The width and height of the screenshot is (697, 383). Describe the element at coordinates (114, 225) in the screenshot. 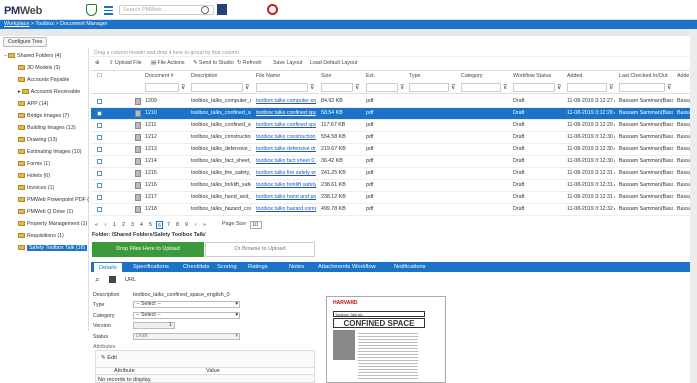

I see `pager-page: 1` at that location.